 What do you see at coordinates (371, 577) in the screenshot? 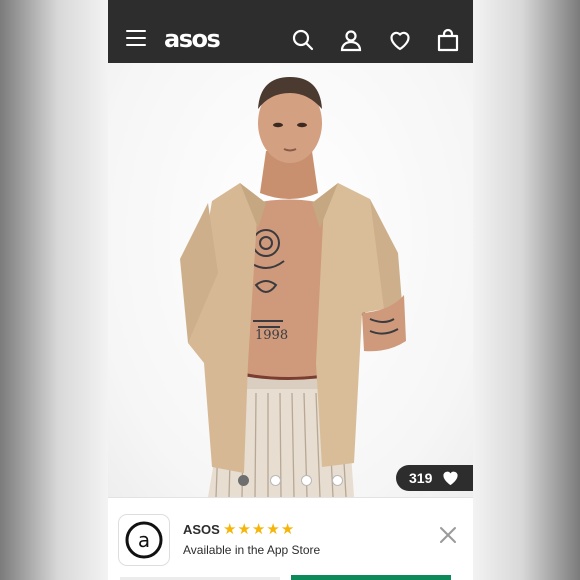
I see `get-app-button-edge` at bounding box center [371, 577].